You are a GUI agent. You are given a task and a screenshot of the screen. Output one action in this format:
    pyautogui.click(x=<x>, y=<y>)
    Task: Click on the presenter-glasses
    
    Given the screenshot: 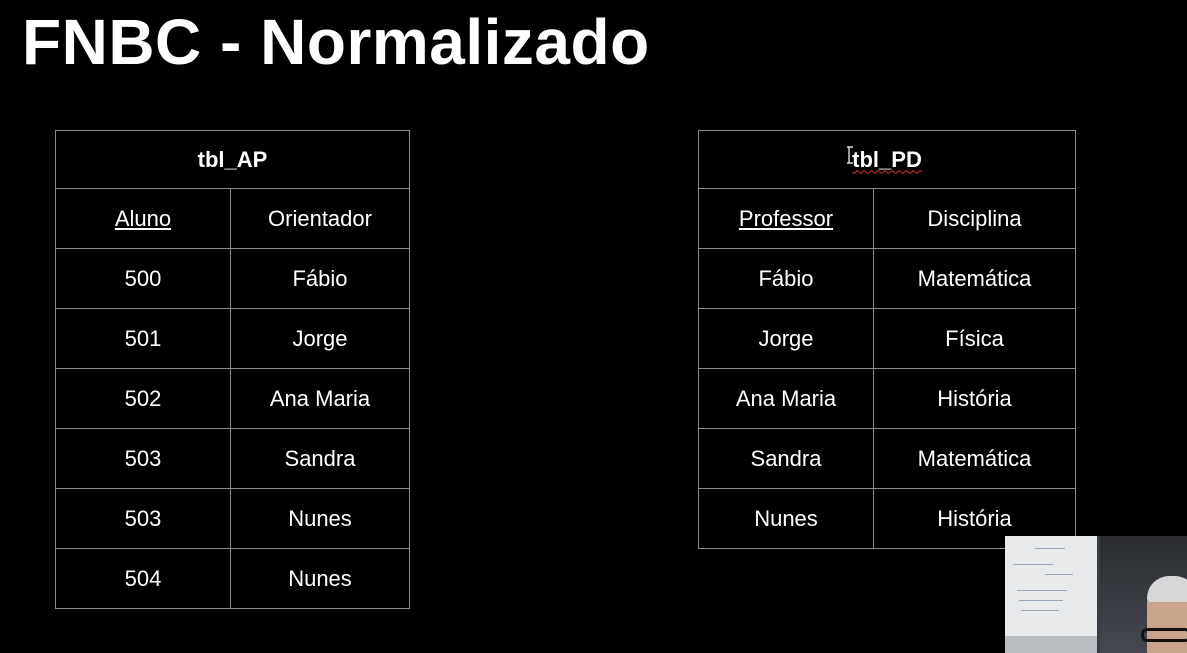 What is the action you would take?
    pyautogui.click(x=1164, y=635)
    